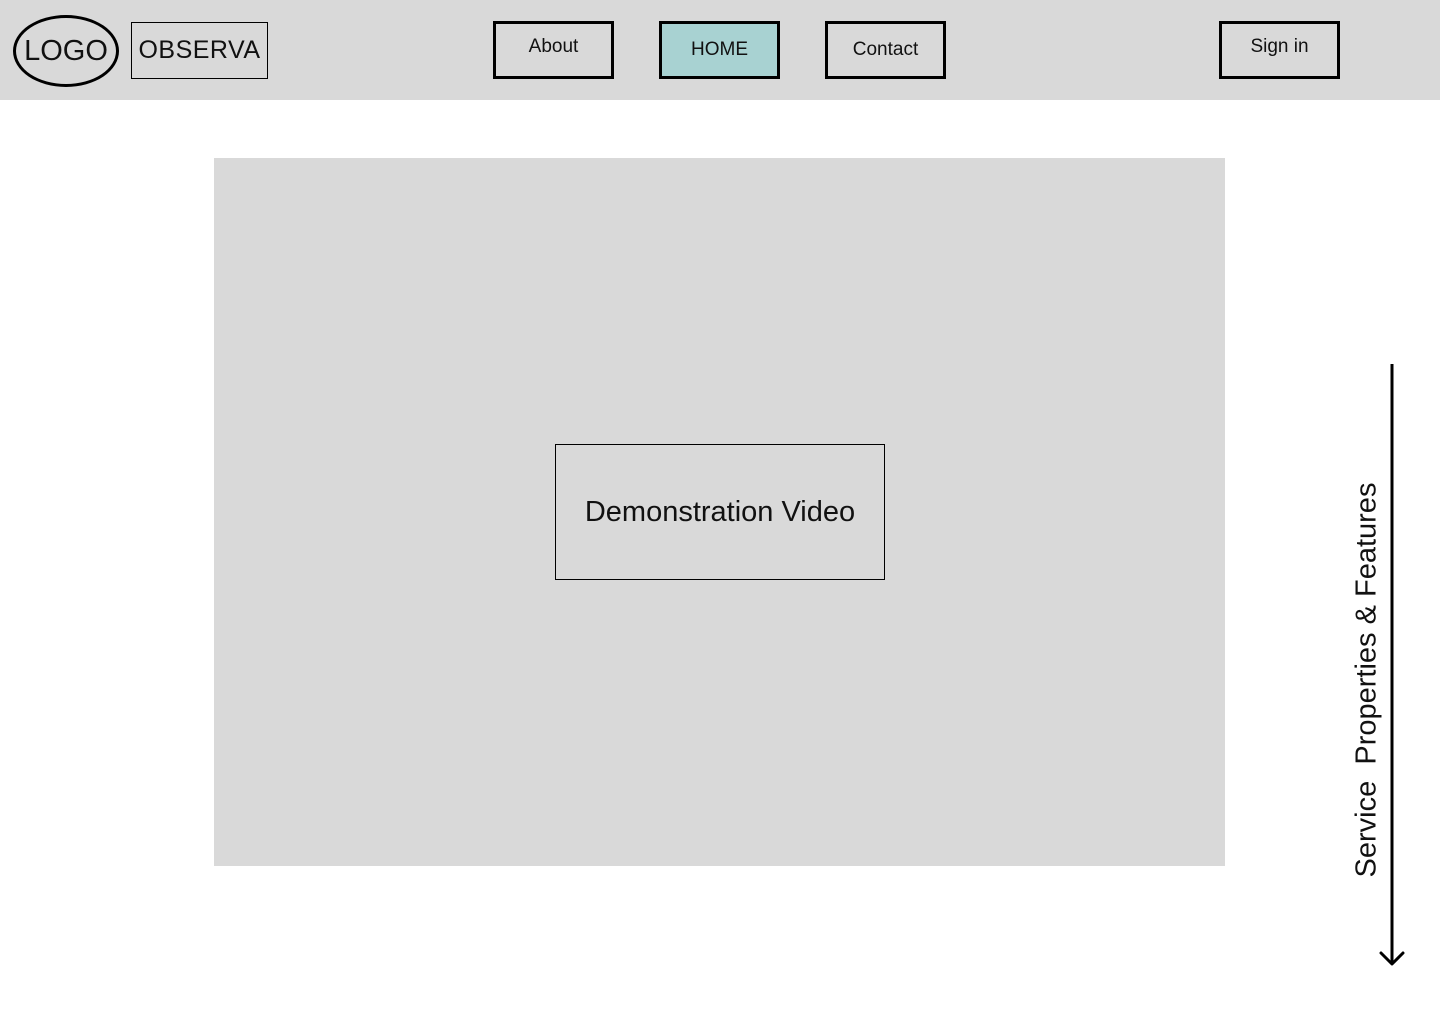  I want to click on brand-name: OBSERVA, so click(199, 50).